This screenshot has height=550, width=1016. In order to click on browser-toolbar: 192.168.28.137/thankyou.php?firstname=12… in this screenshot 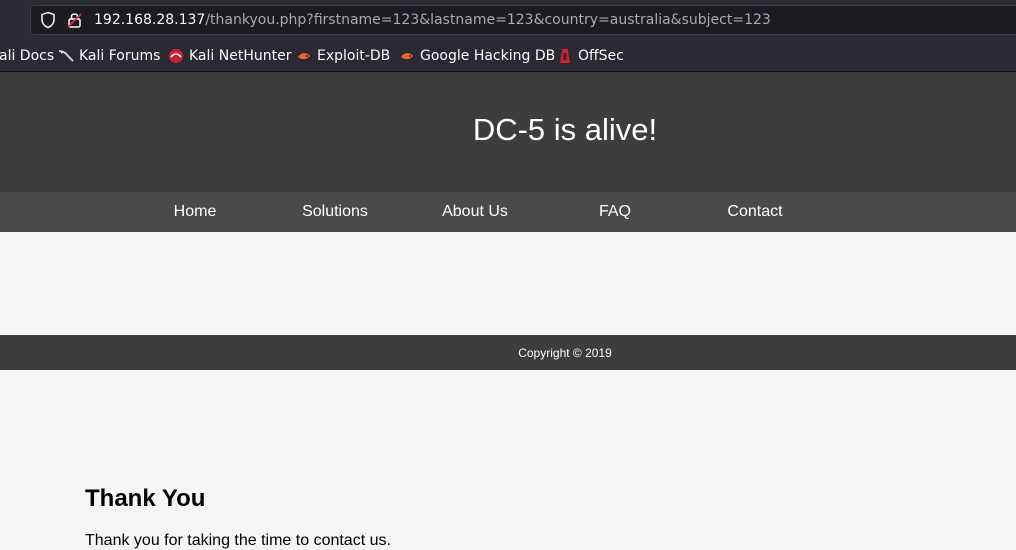, I will do `click(508, 20)`.